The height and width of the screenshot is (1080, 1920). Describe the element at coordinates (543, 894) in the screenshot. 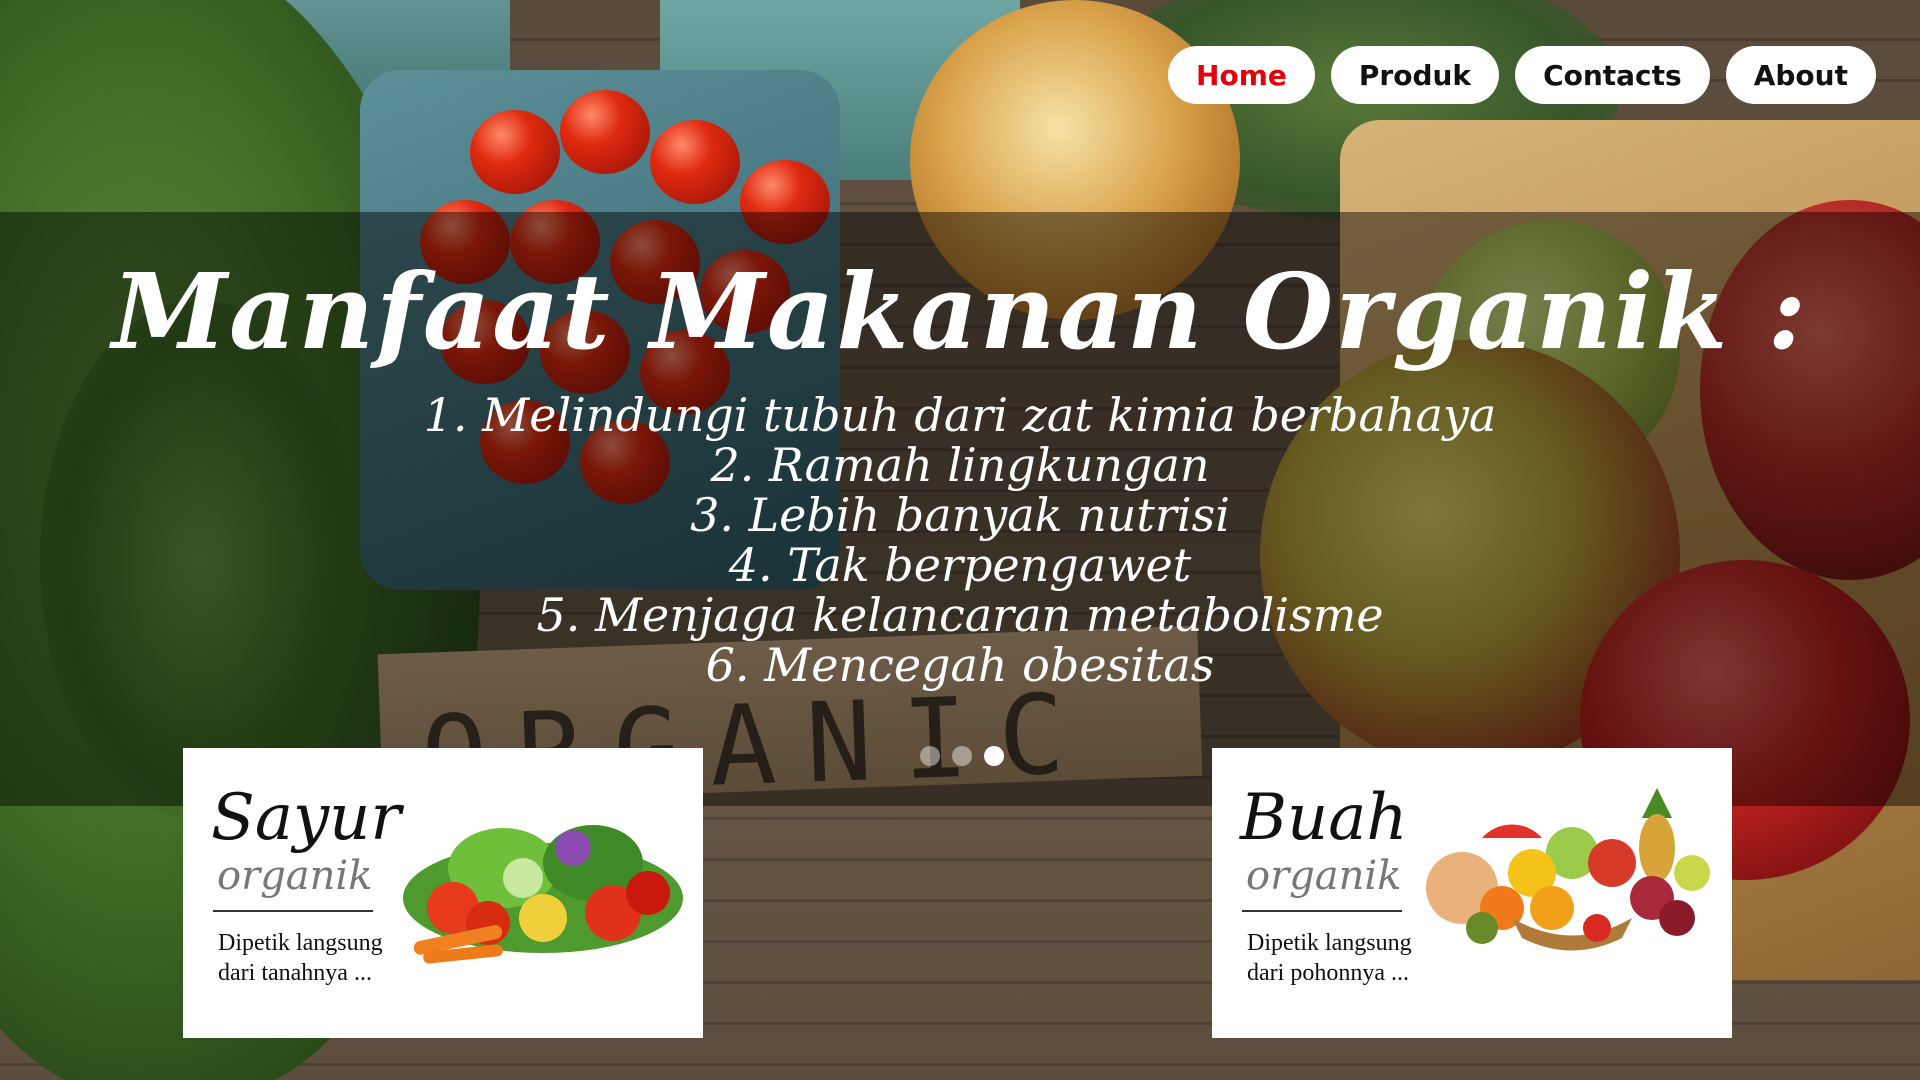

I see `vegetables-image` at that location.